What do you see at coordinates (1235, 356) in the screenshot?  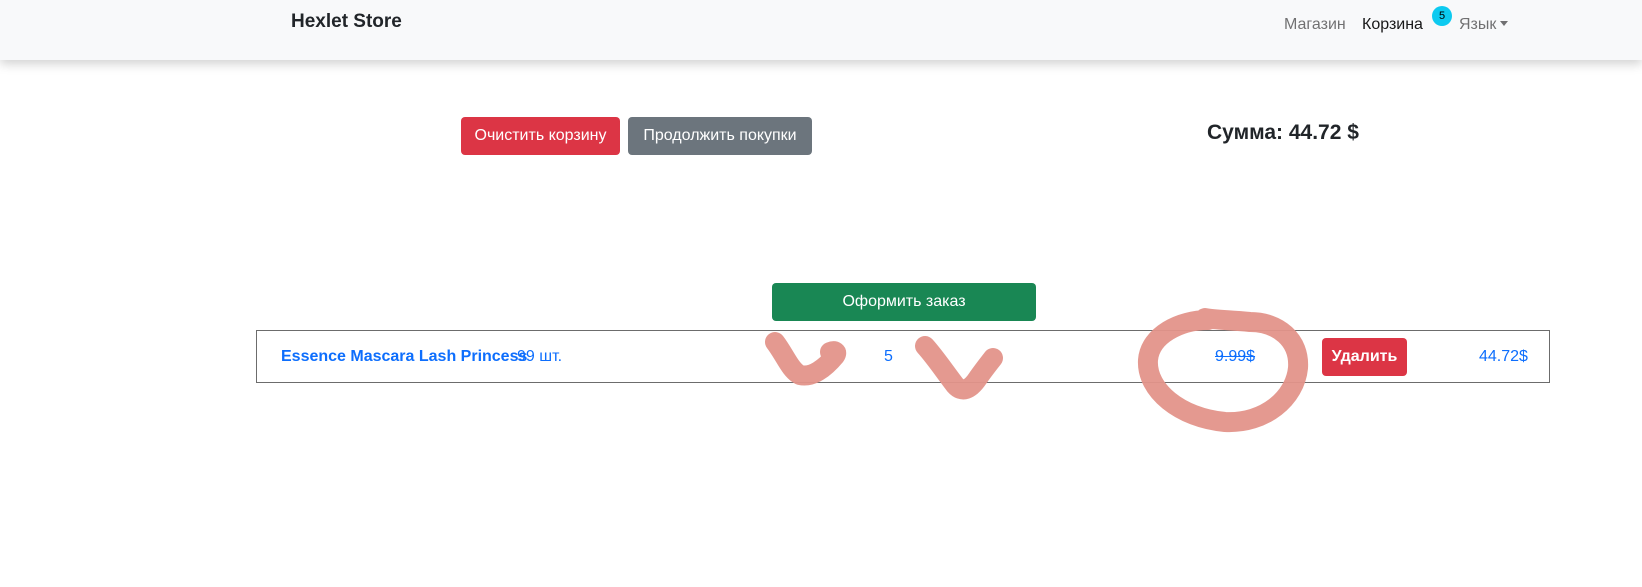 I see `product-price: 9.99$` at bounding box center [1235, 356].